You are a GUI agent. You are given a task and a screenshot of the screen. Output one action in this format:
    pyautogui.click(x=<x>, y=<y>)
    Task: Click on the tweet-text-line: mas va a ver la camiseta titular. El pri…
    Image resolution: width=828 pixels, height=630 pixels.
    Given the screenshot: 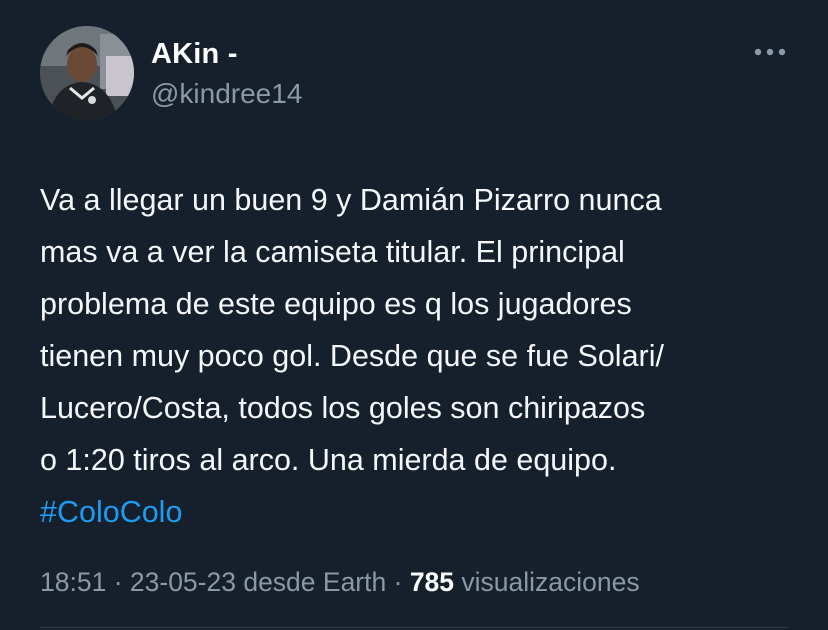 What is the action you would take?
    pyautogui.click(x=332, y=252)
    